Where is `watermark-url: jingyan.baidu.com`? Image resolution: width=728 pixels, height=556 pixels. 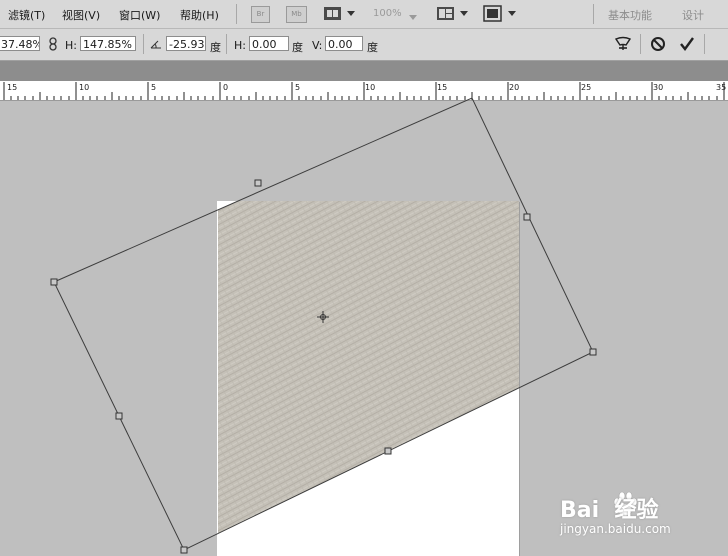
watermark-url: jingyan.baidu.com is located at coordinates (615, 529).